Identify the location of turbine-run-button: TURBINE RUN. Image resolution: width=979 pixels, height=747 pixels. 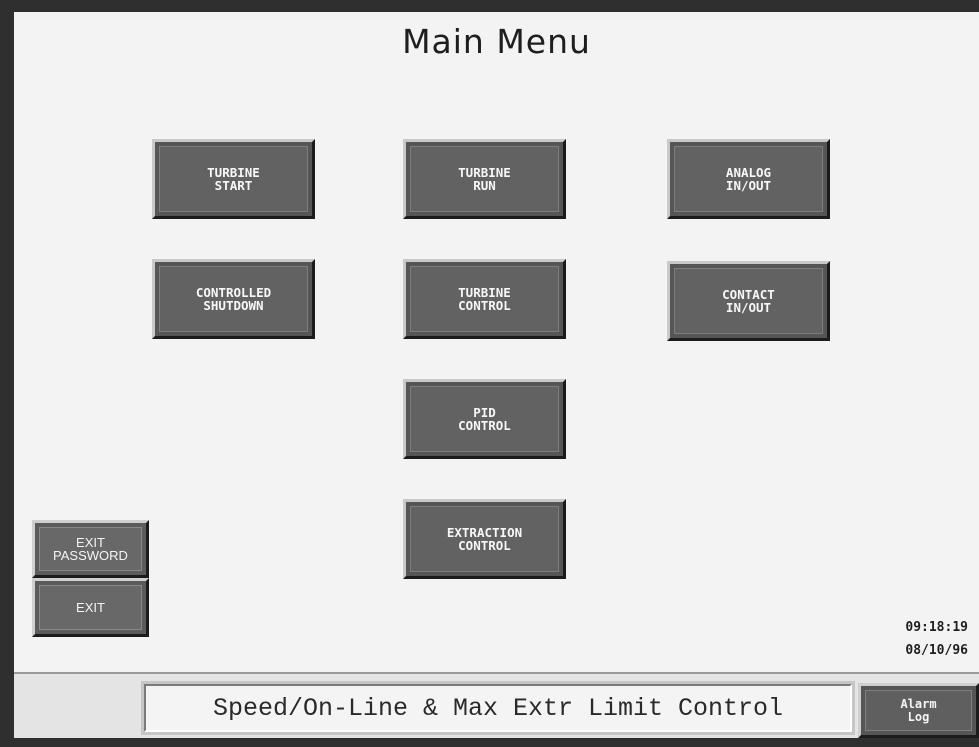
(484, 179).